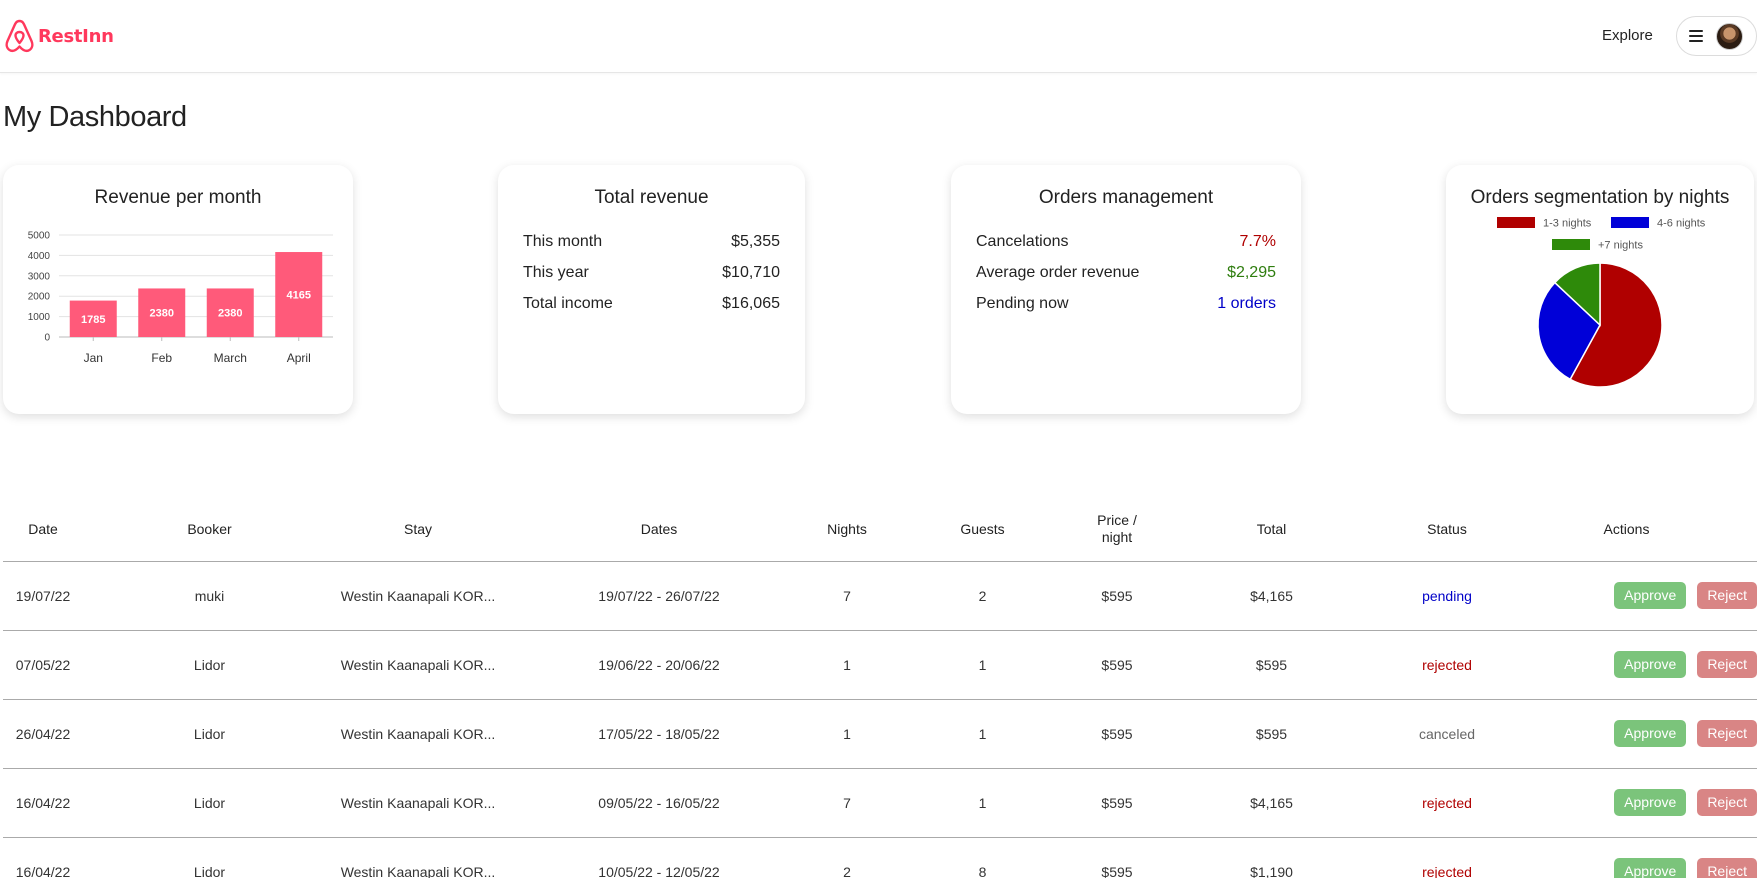 The width and height of the screenshot is (1757, 878). I want to click on col-header-stay: Stay, so click(418, 530).